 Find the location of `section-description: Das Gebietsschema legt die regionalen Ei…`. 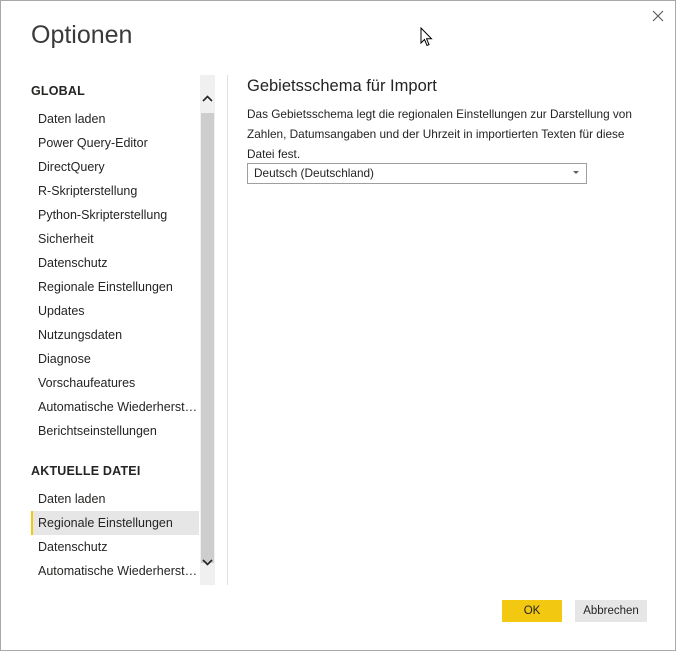

section-description: Das Gebietsschema legt die regionalen Ei… is located at coordinates (439, 134).